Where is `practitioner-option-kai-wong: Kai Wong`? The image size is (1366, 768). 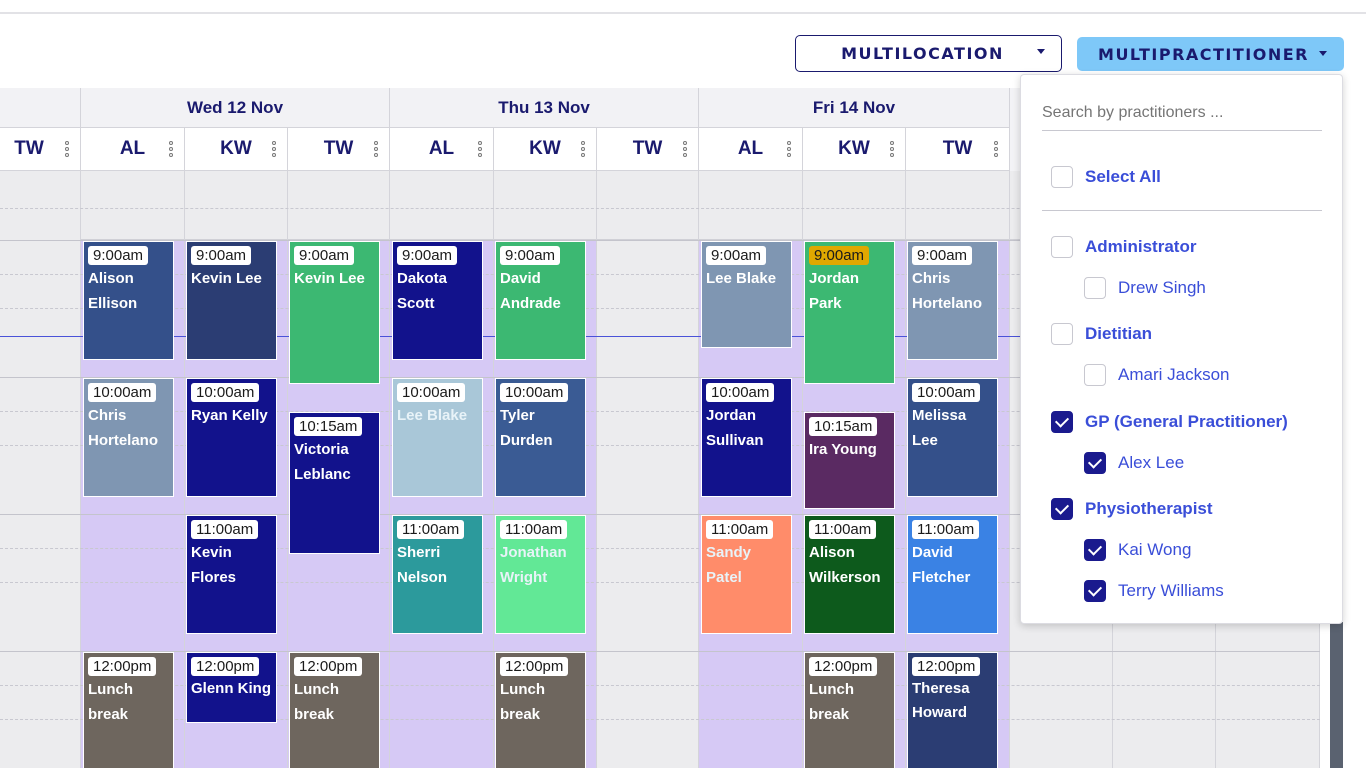 practitioner-option-kai-wong: Kai Wong is located at coordinates (1137, 550).